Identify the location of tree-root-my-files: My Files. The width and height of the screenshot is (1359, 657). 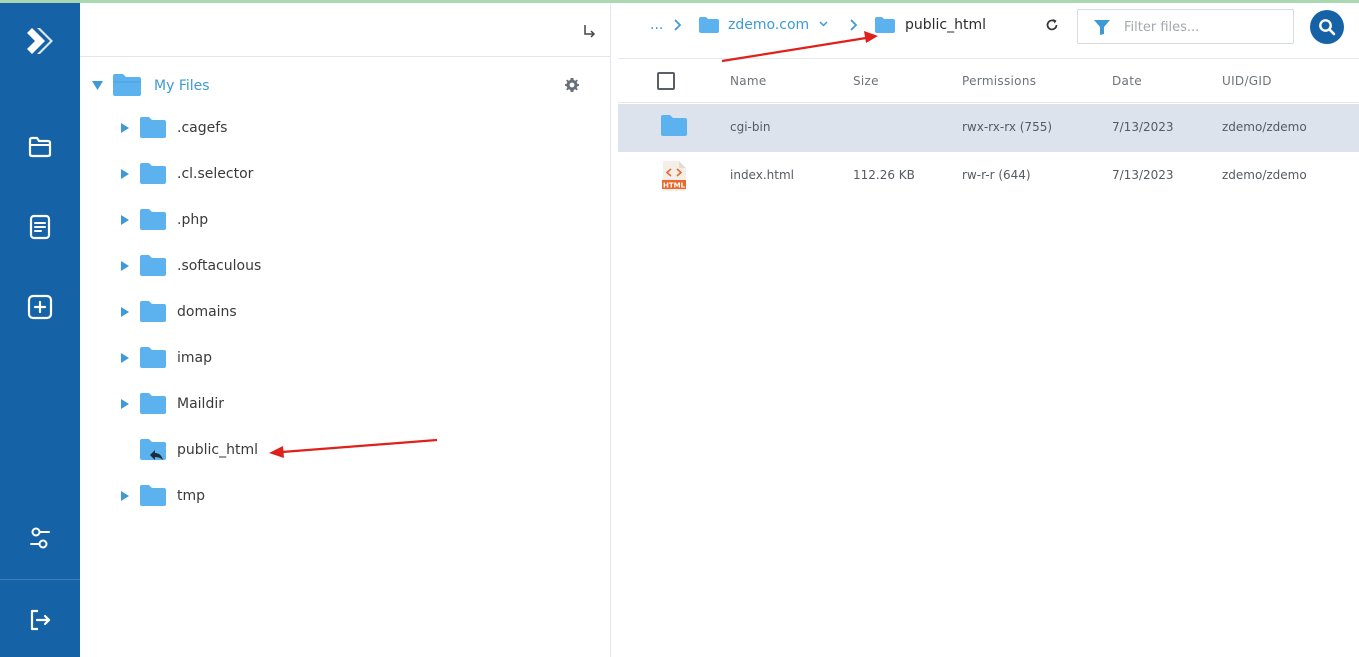
(345, 86).